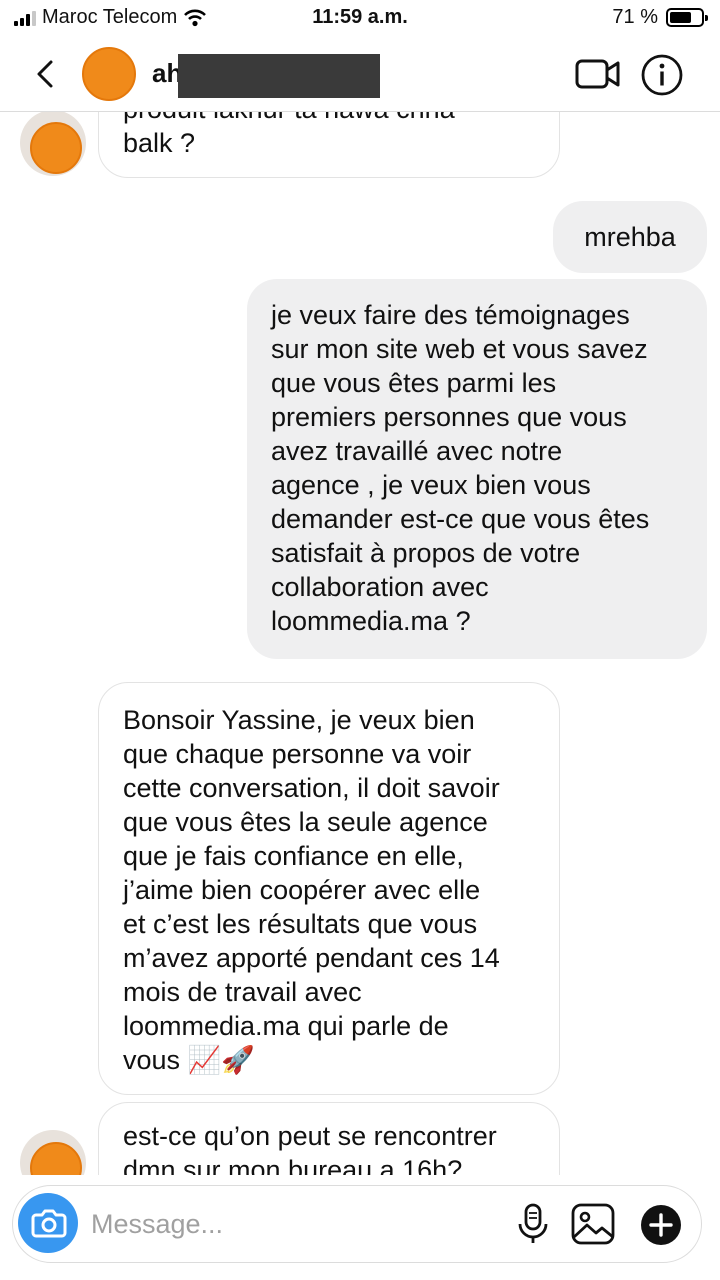 The width and height of the screenshot is (720, 1280). Describe the element at coordinates (189, 1060) in the screenshot. I see `message-line: vous 📈🚀` at that location.